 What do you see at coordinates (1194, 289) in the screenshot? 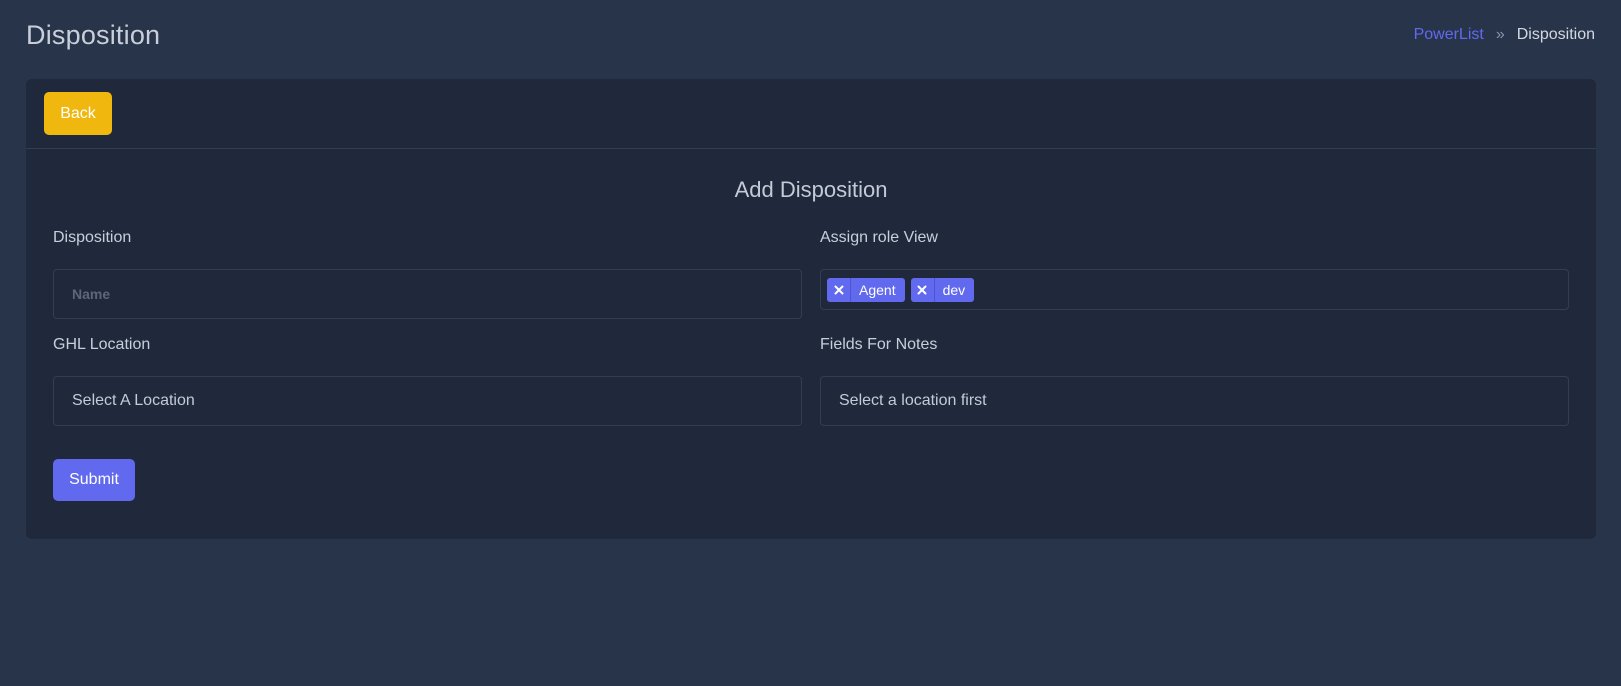
I see `assign-role-multiselect: Agent dev` at bounding box center [1194, 289].